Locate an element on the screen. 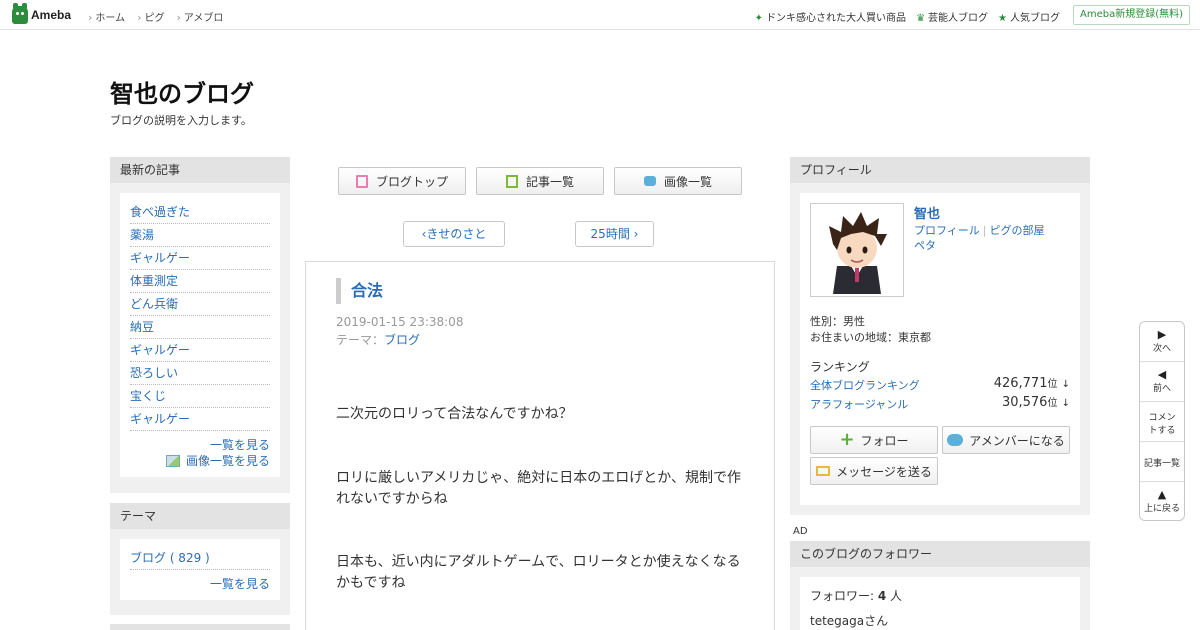  nav-ameblo-link: アメブロ is located at coordinates (200, 16).